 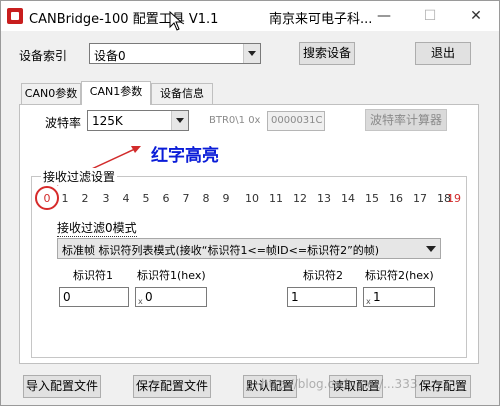 I want to click on filter-index-12: 12, so click(x=300, y=198).